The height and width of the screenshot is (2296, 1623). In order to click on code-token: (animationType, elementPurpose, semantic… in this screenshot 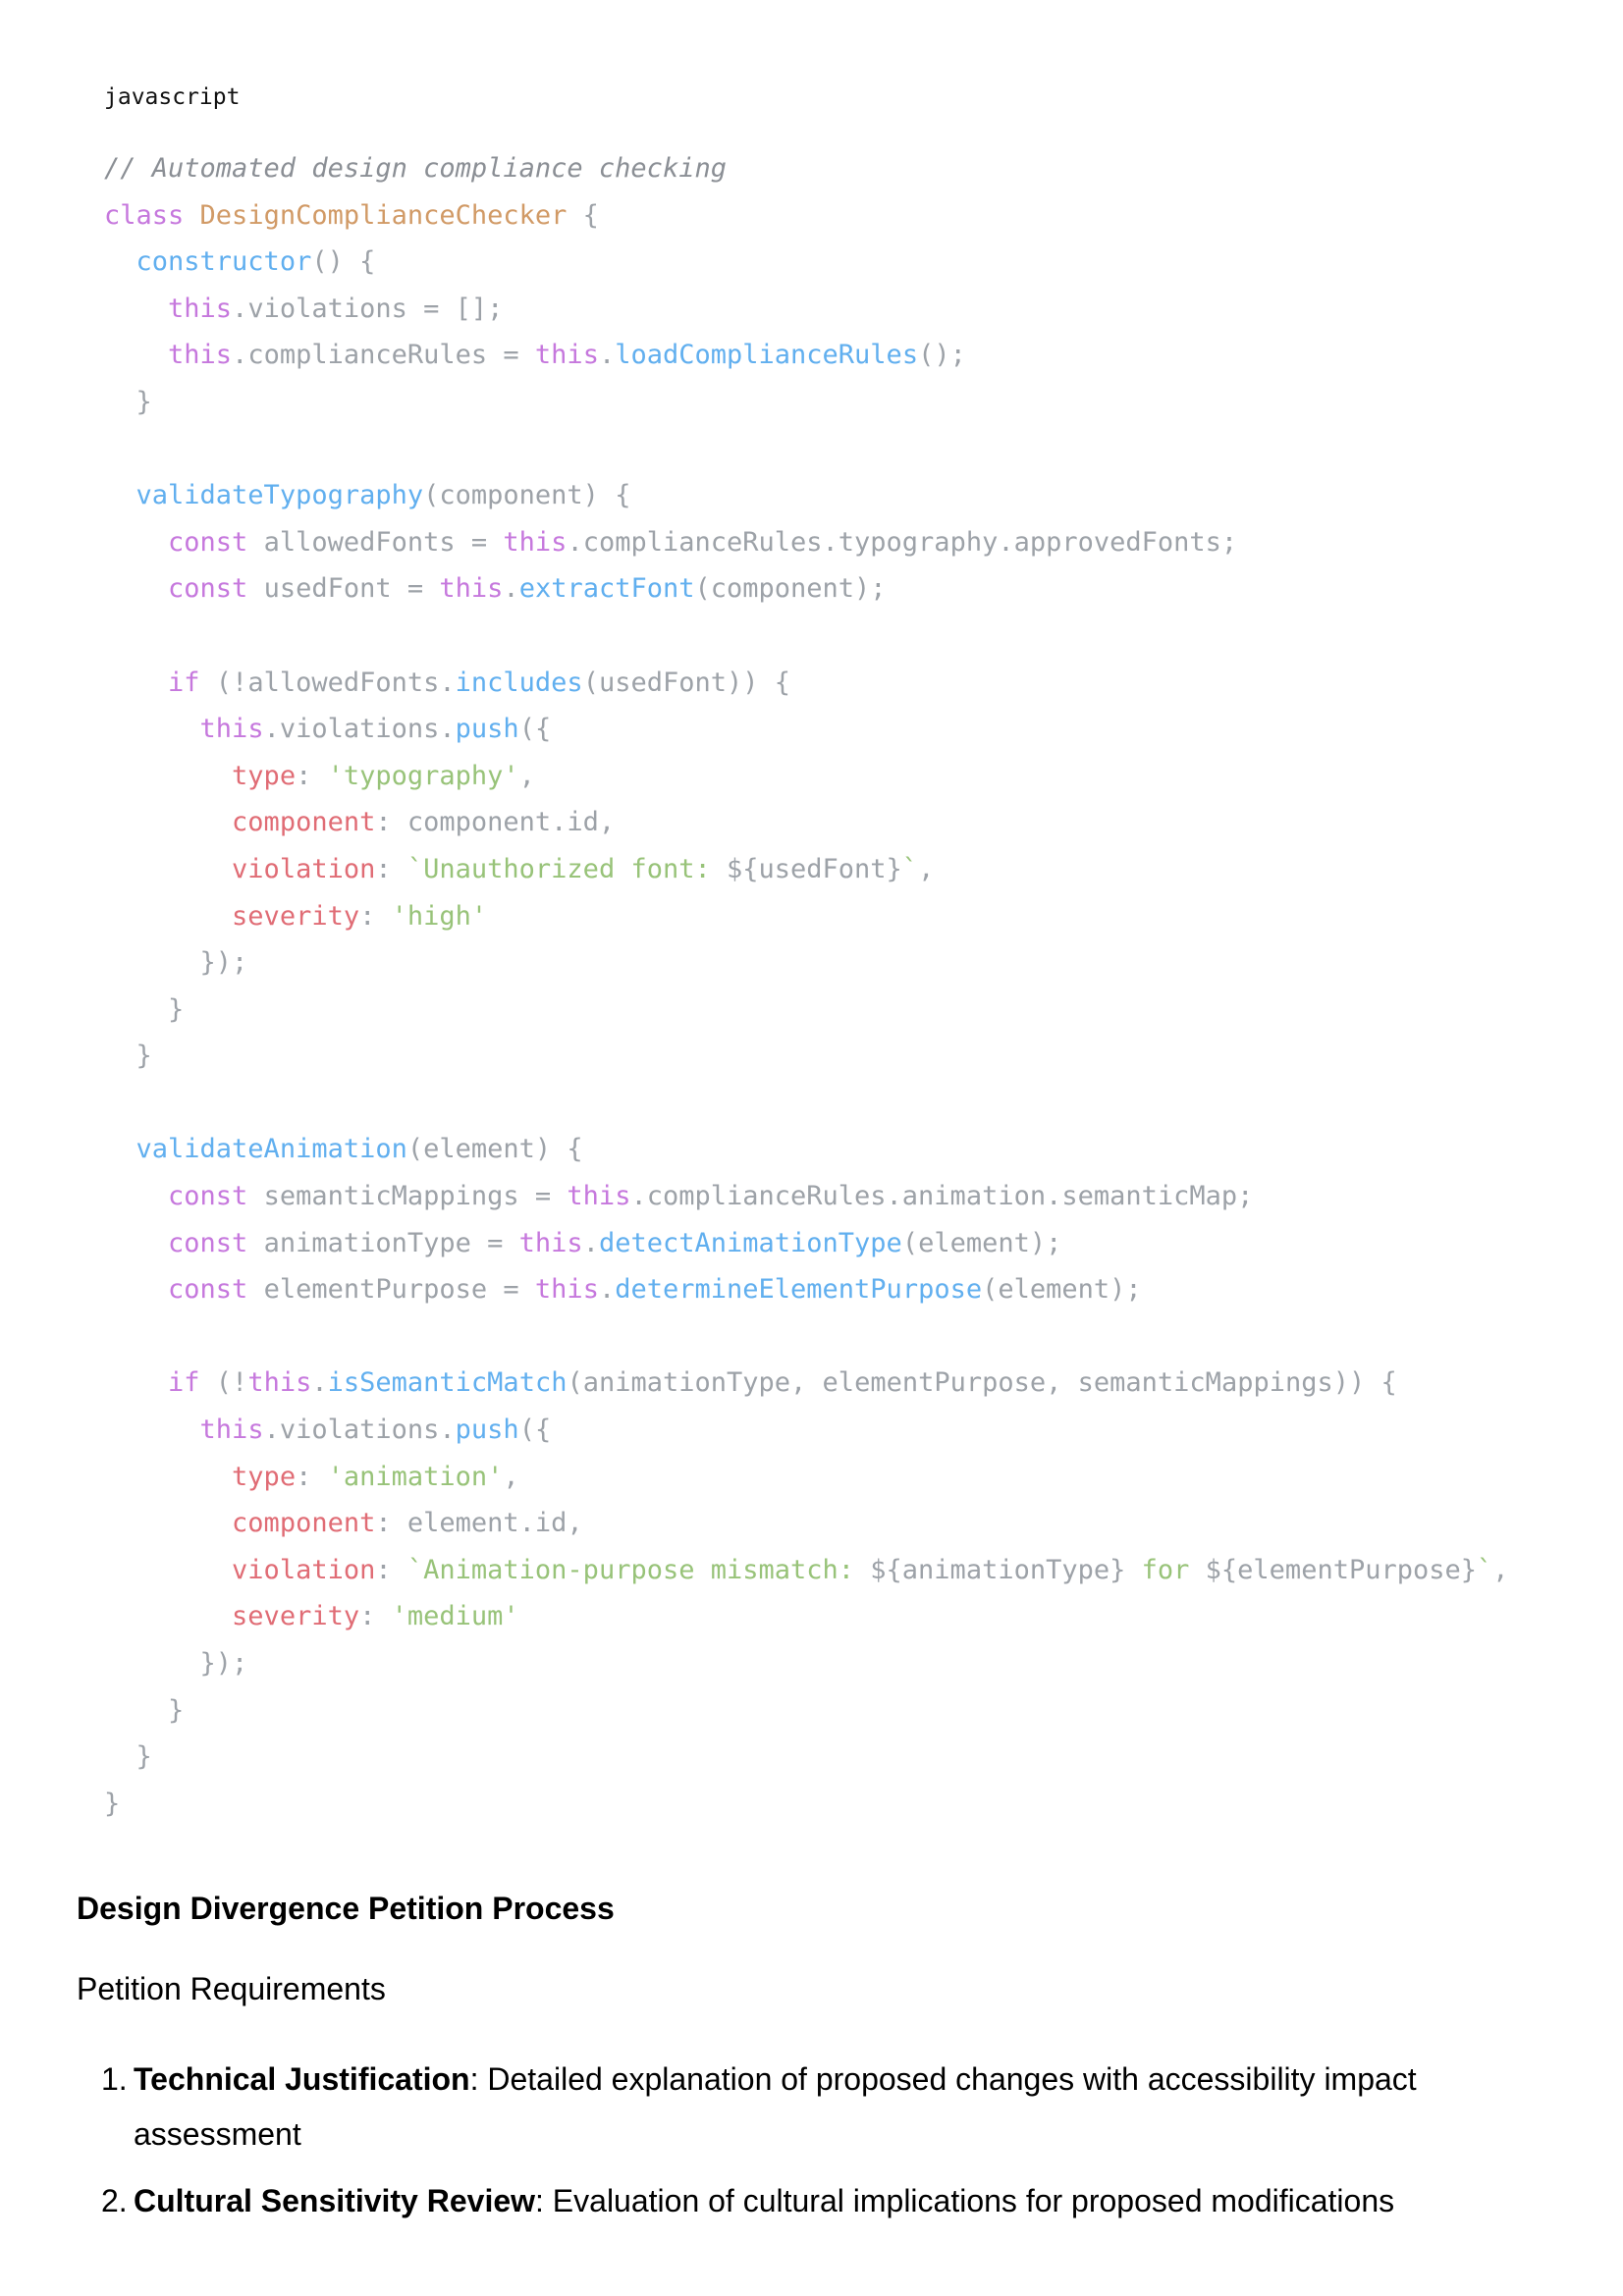, I will do `click(981, 1382)`.